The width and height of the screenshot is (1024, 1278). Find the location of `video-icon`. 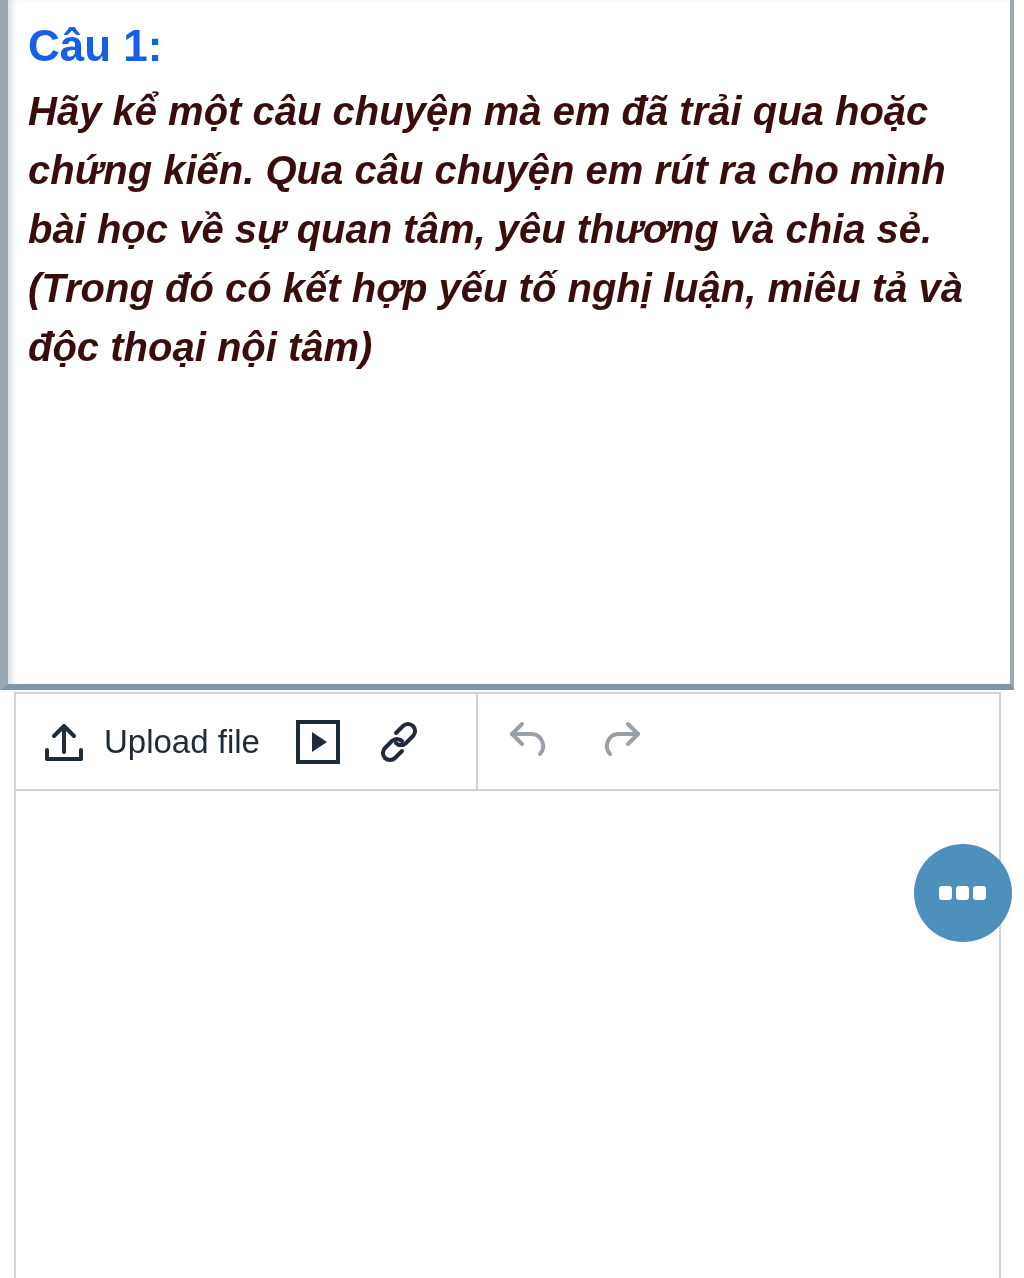

video-icon is located at coordinates (317, 741).